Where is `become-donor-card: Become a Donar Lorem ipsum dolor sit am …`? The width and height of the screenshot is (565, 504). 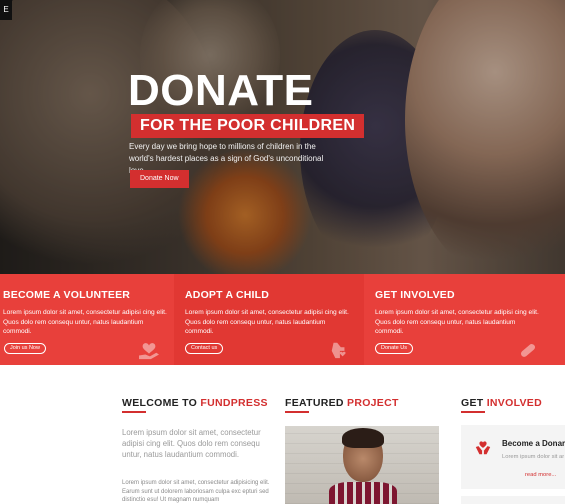 become-donor-card: Become a Donar Lorem ipsum dolor sit am … is located at coordinates (513, 457).